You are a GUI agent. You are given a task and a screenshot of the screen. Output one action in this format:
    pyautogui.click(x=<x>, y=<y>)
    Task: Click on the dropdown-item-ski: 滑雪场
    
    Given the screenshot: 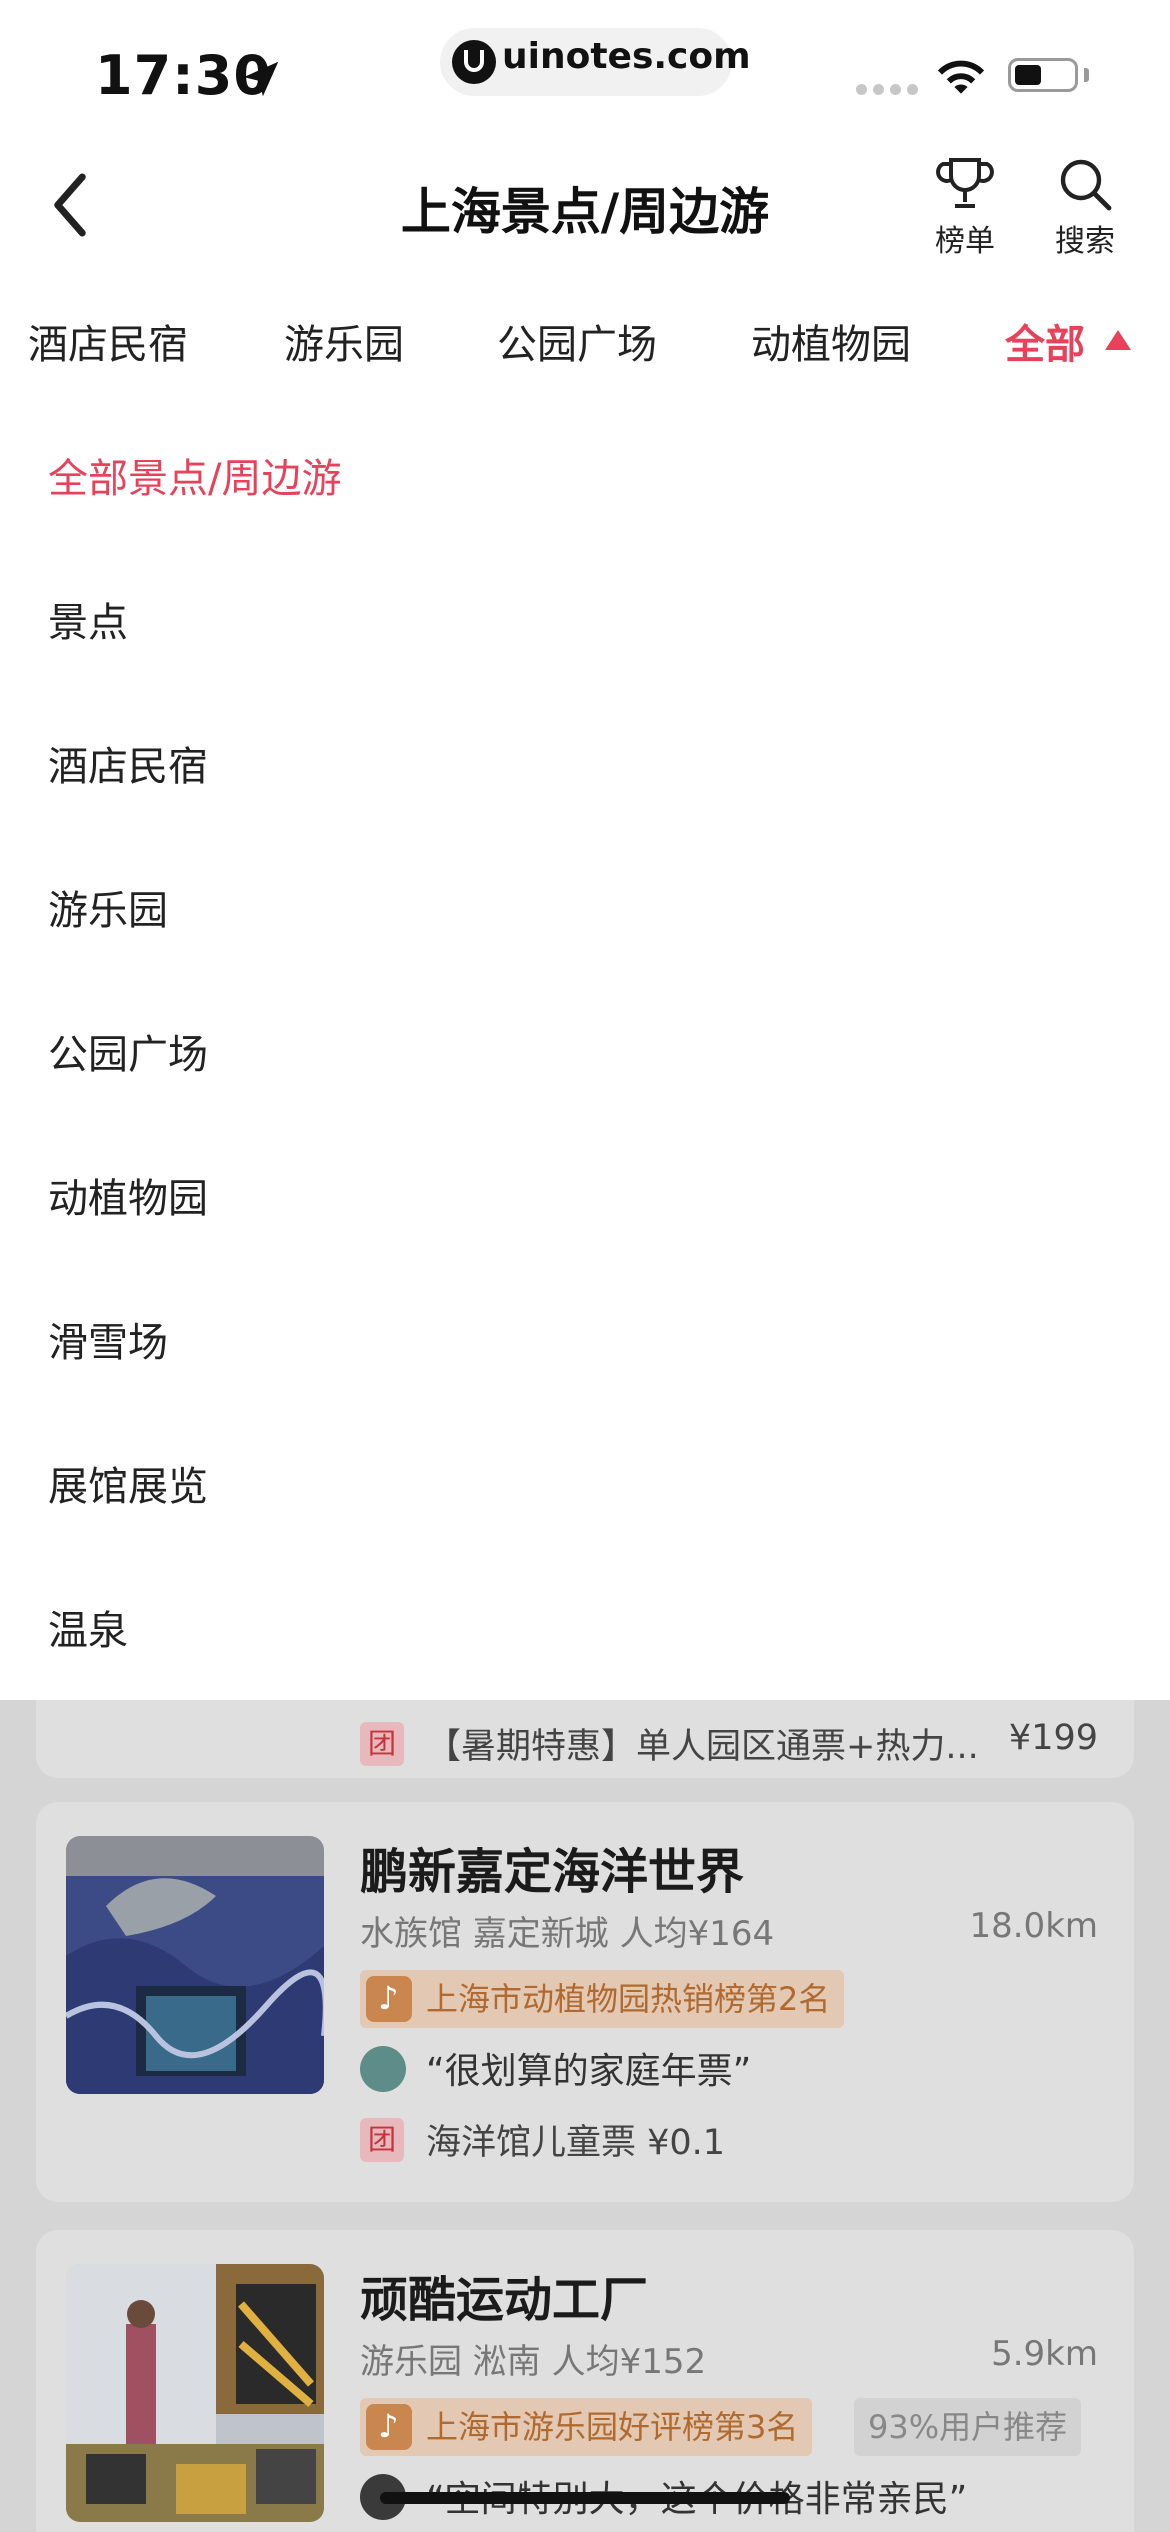 What is the action you would take?
    pyautogui.click(x=108, y=1339)
    